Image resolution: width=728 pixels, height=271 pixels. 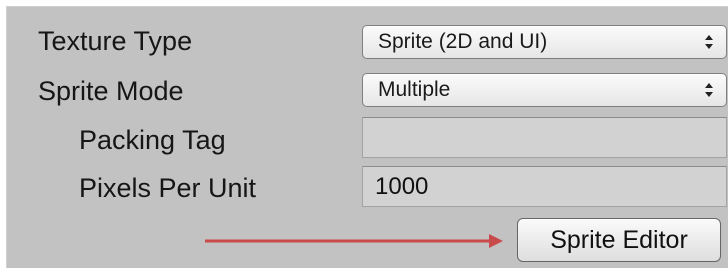 What do you see at coordinates (168, 188) in the screenshot?
I see `pixels-per-unit-label: Pixels Per Unit` at bounding box center [168, 188].